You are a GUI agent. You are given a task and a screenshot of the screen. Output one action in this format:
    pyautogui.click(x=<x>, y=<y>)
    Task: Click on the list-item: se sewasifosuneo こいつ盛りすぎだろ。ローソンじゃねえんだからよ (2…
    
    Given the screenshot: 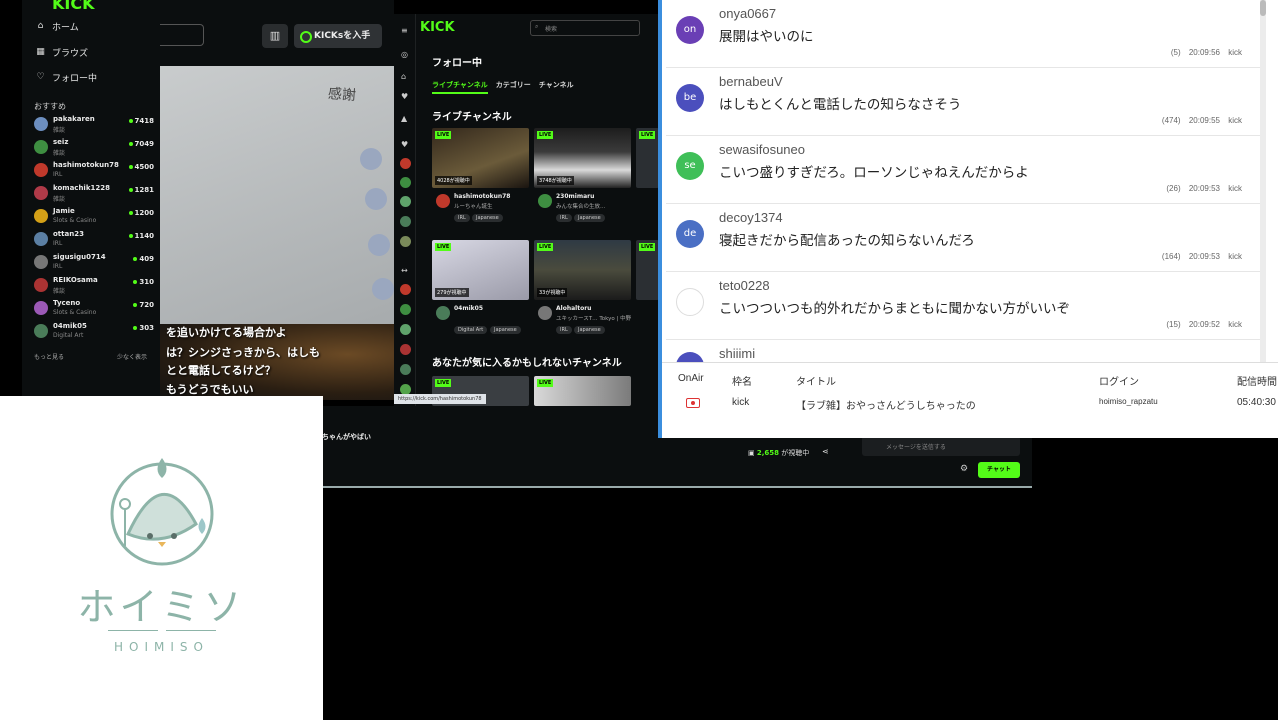 What is the action you would take?
    pyautogui.click(x=964, y=170)
    